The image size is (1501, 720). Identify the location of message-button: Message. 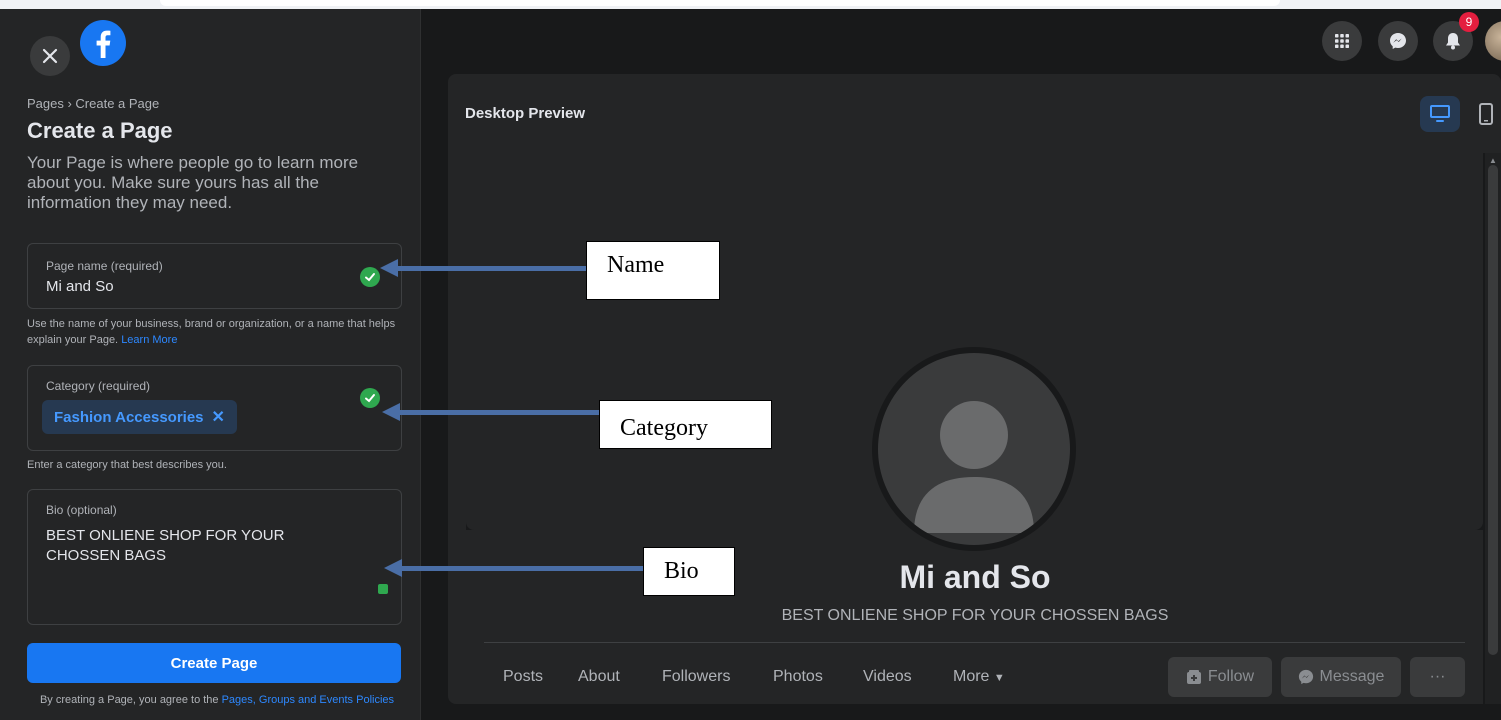
(1341, 677).